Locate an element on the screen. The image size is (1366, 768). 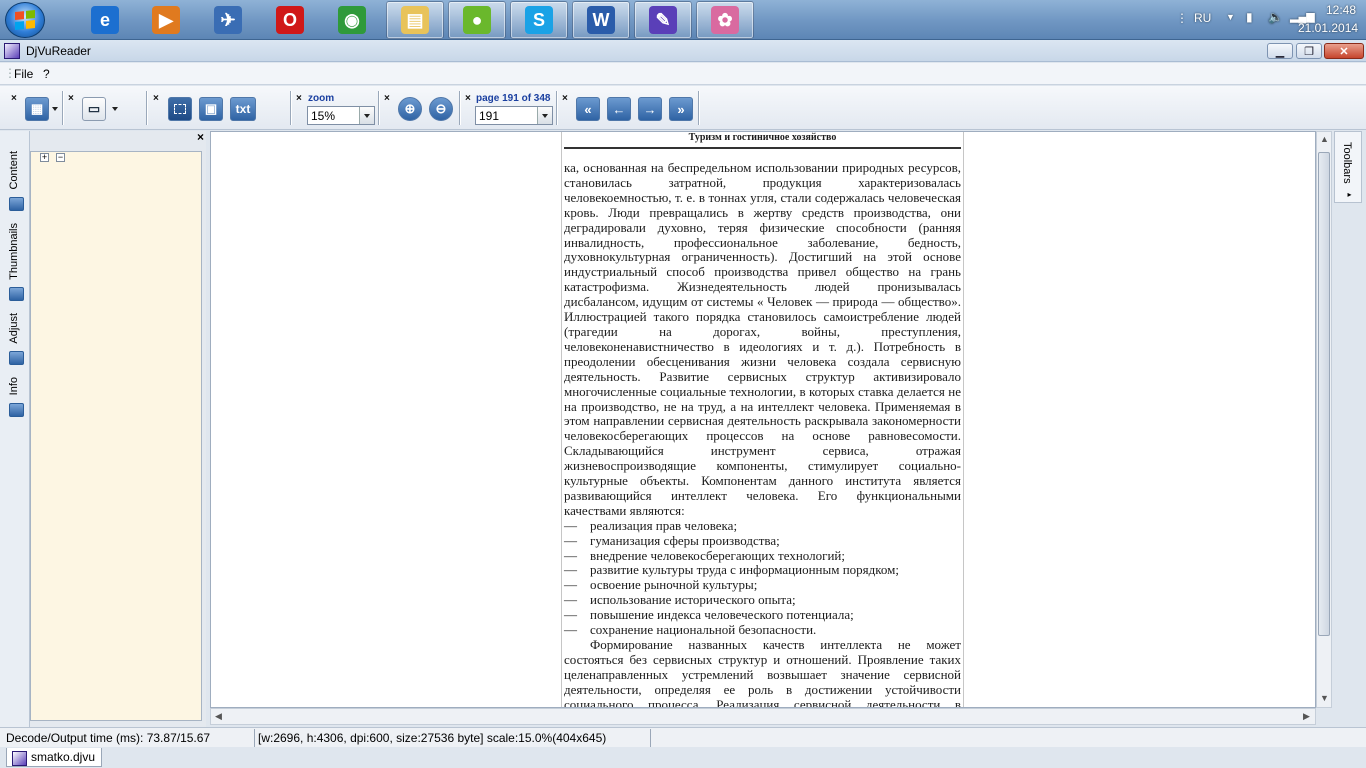
text-tool-label: txt is located at coordinates (243, 109).